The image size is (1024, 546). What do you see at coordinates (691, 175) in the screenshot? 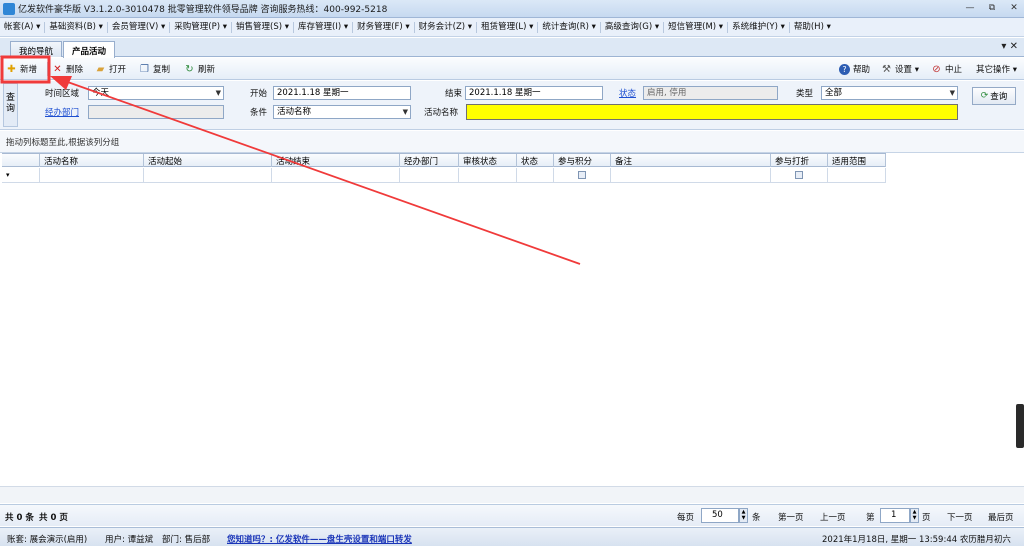
I see `cell-remark` at bounding box center [691, 175].